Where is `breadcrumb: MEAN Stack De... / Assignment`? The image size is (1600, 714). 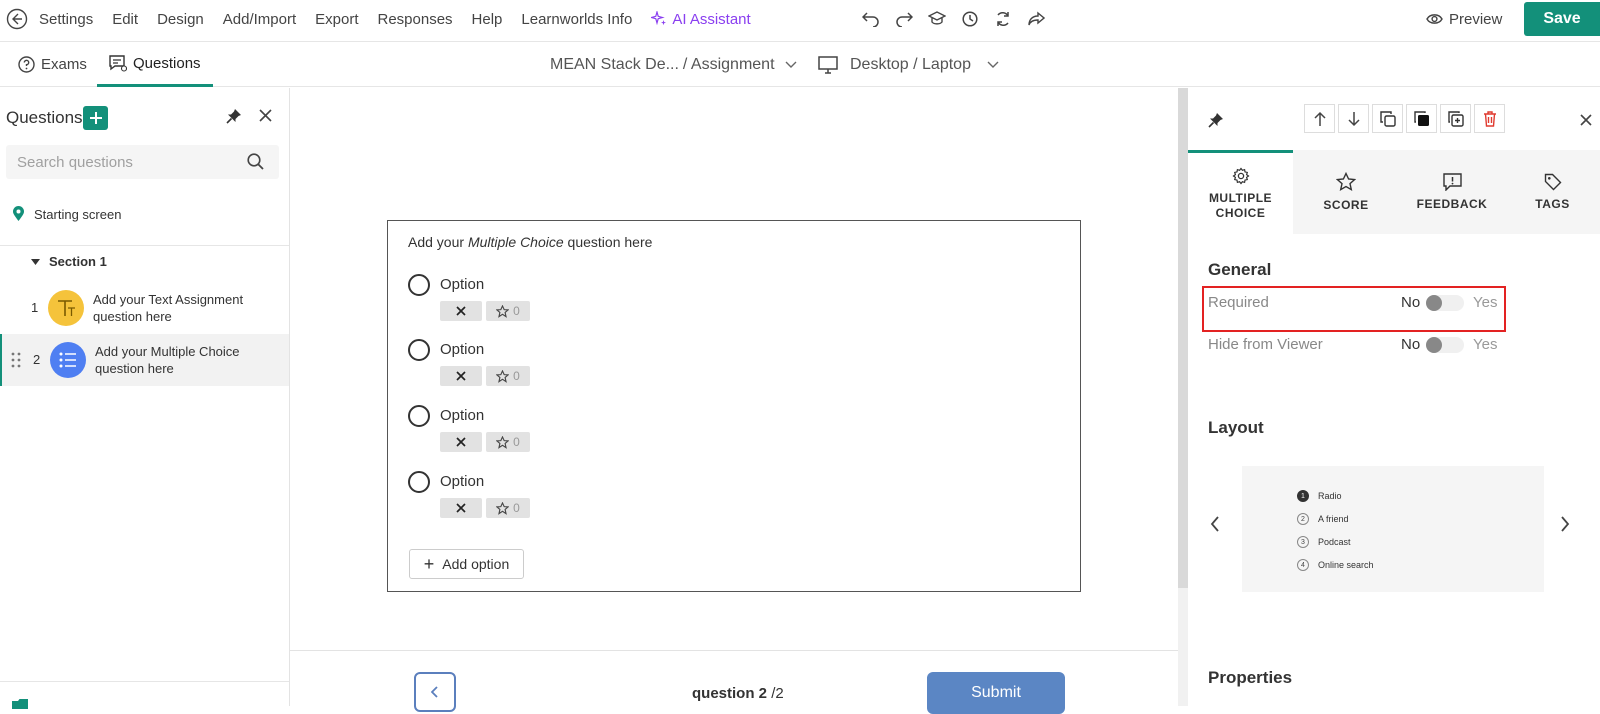
breadcrumb: MEAN Stack De... / Assignment is located at coordinates (673, 64).